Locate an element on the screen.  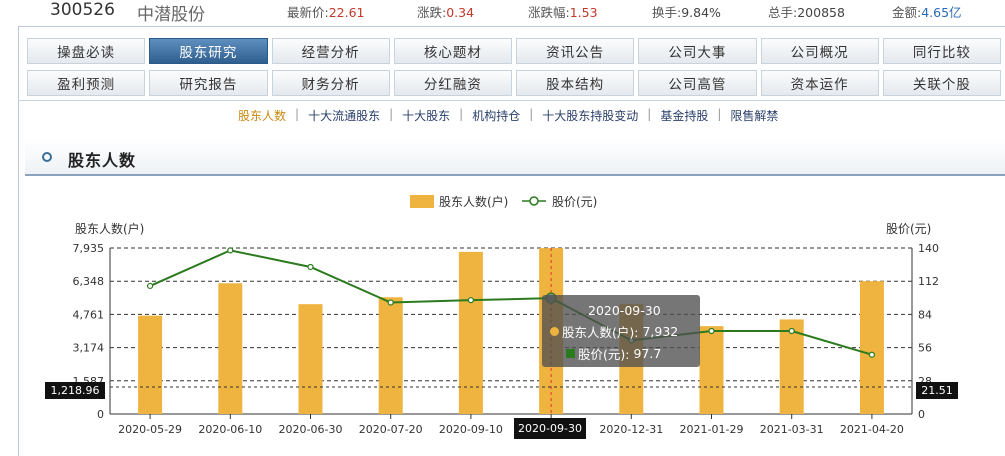
y-tick-label: 0 is located at coordinates (100, 414).